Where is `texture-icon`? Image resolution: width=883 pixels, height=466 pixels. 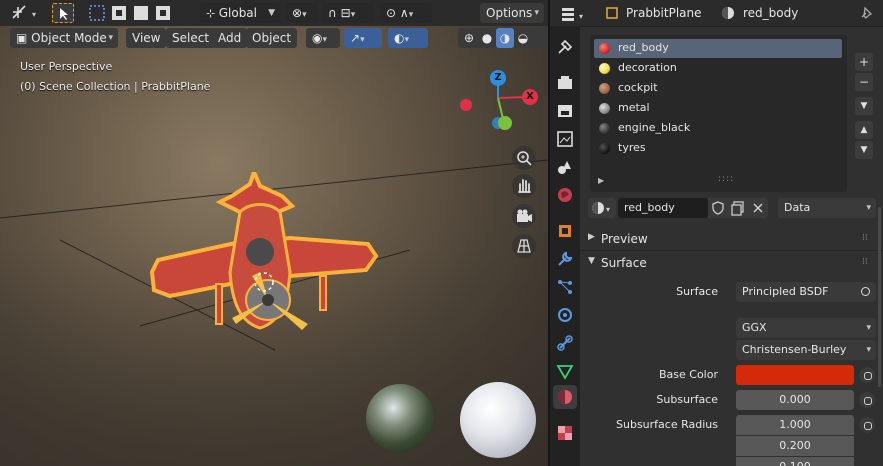 texture-icon is located at coordinates (565, 433).